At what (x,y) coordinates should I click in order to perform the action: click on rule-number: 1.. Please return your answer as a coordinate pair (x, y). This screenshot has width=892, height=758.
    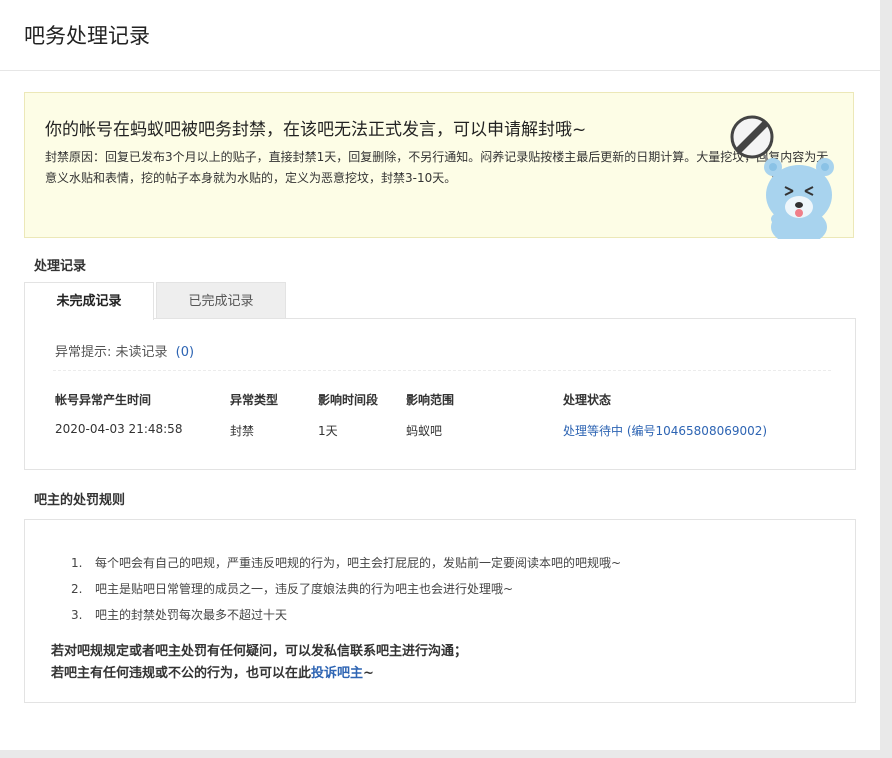
    Looking at the image, I should click on (77, 563).